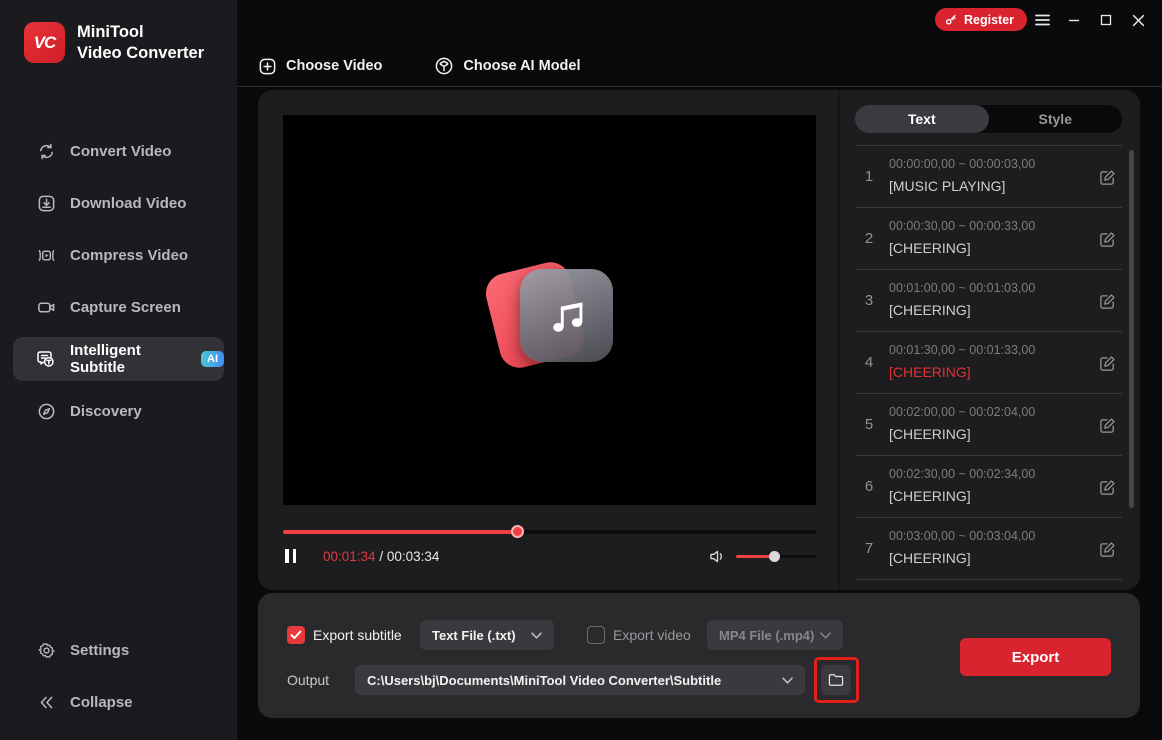 The width and height of the screenshot is (1162, 740). Describe the element at coordinates (46, 151) in the screenshot. I see `convert-icon` at that location.